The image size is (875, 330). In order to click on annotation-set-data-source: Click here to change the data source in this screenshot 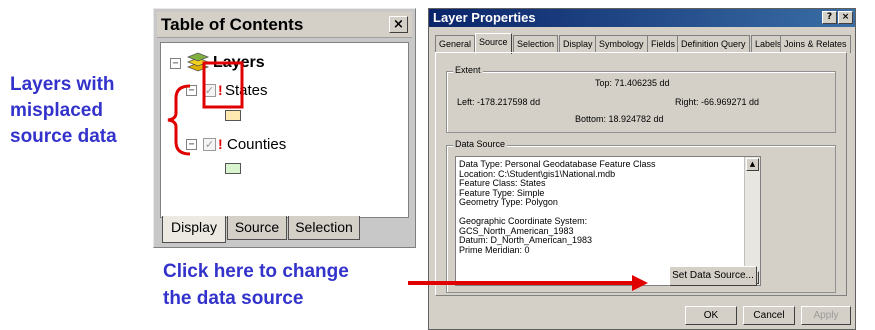, I will do `click(293, 285)`.